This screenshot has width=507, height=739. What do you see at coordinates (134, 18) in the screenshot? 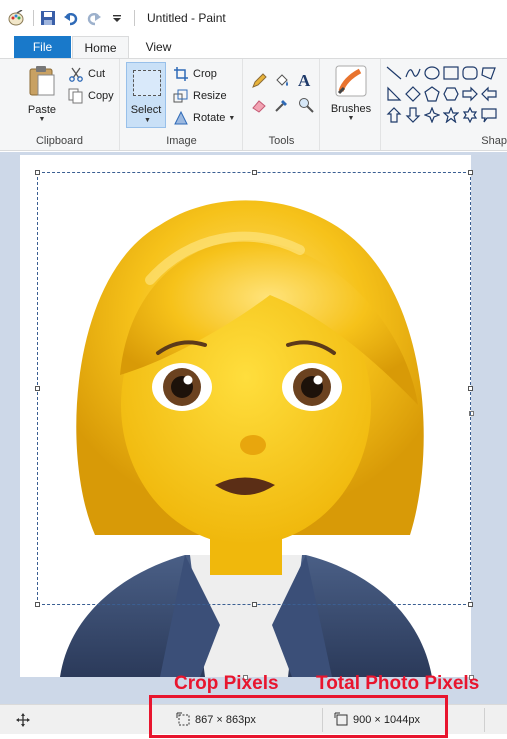
I see `title-separator` at bounding box center [134, 18].